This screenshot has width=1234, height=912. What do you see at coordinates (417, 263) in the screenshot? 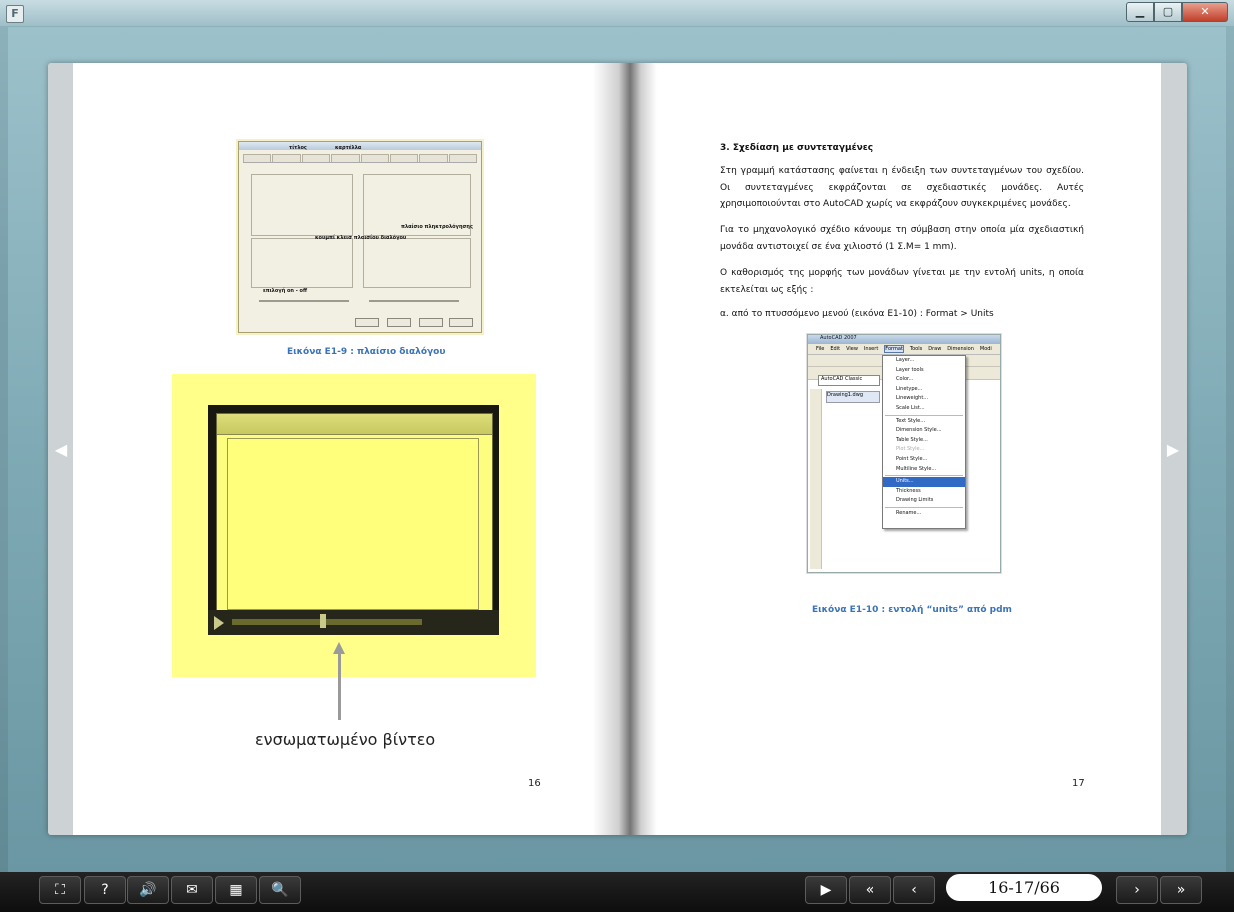
I see `display-performance-group` at bounding box center [417, 263].